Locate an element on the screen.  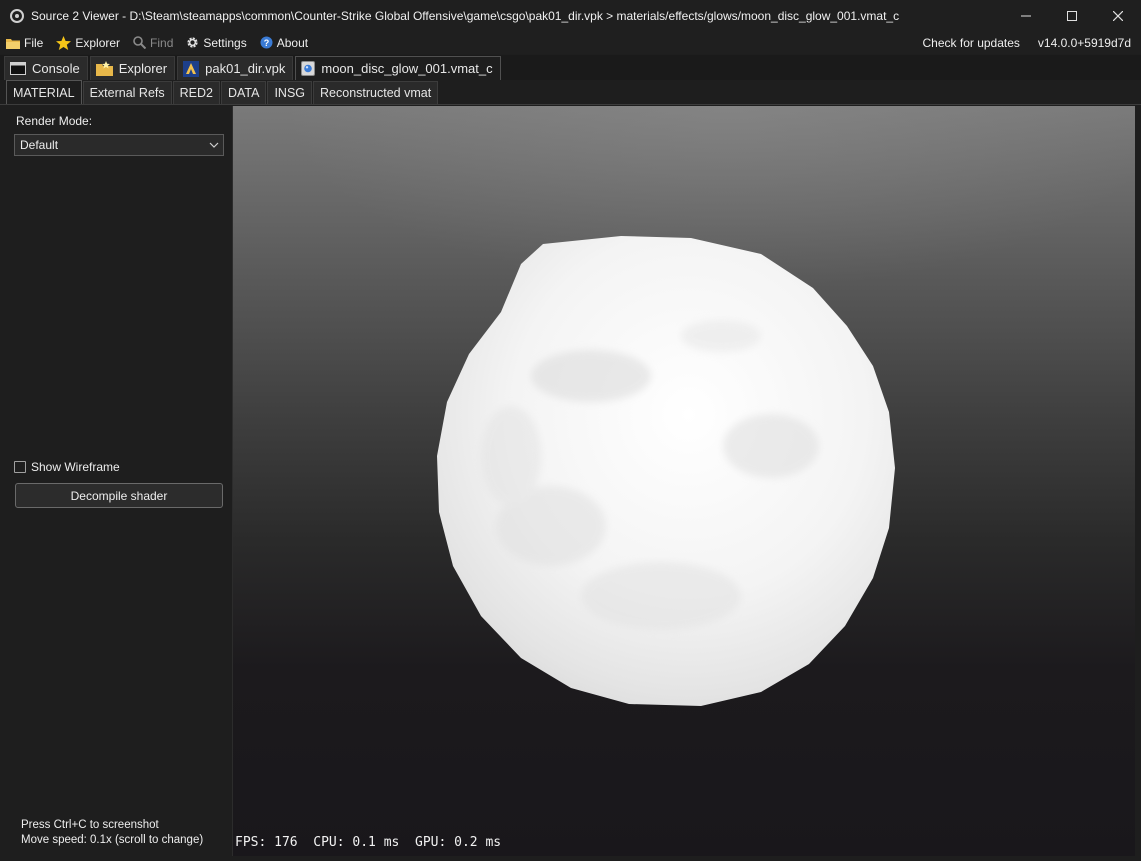
tab-material-file-label: moon_disc_glow_001.vmat_c is located at coordinates (407, 68).